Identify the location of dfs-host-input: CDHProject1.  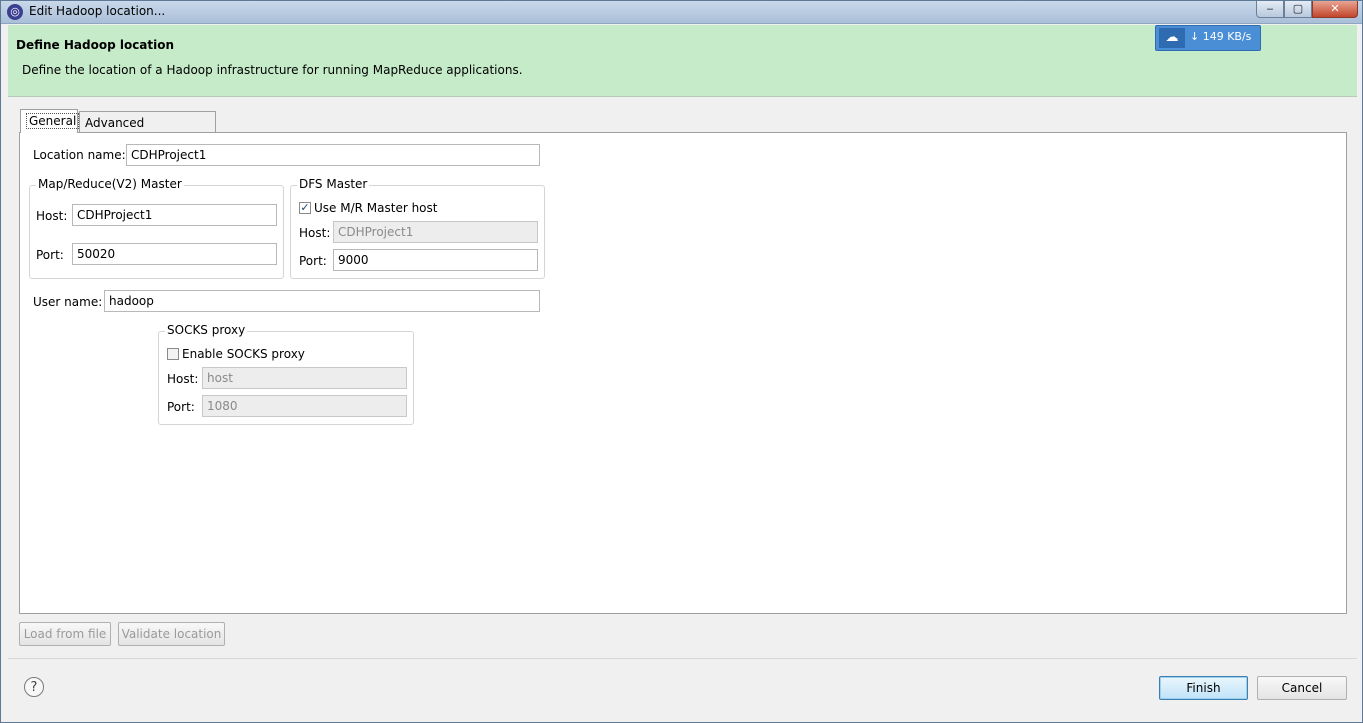
(435, 232).